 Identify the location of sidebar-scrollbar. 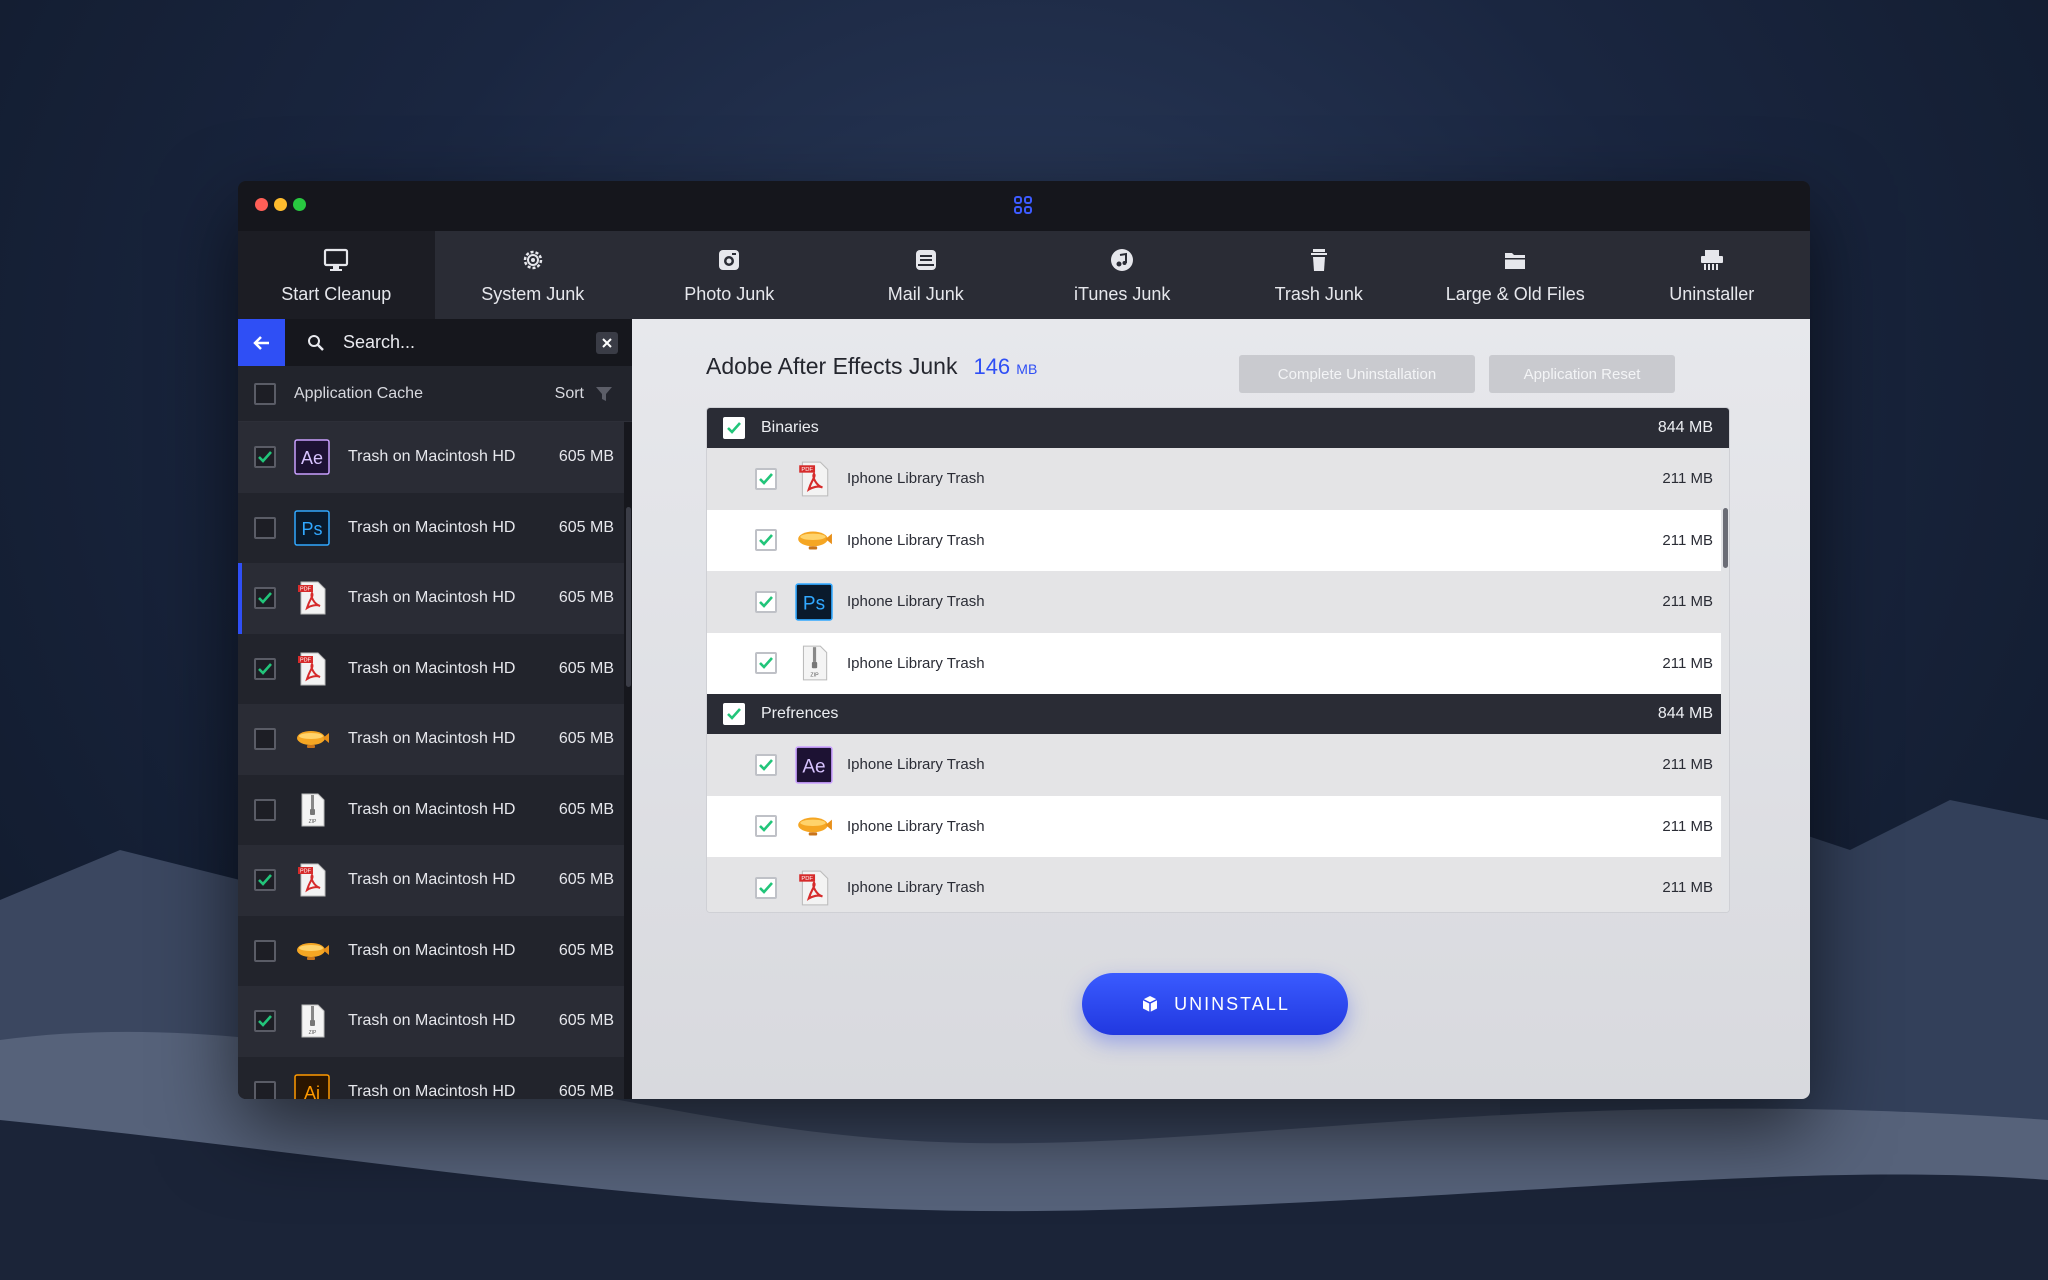
(628, 760).